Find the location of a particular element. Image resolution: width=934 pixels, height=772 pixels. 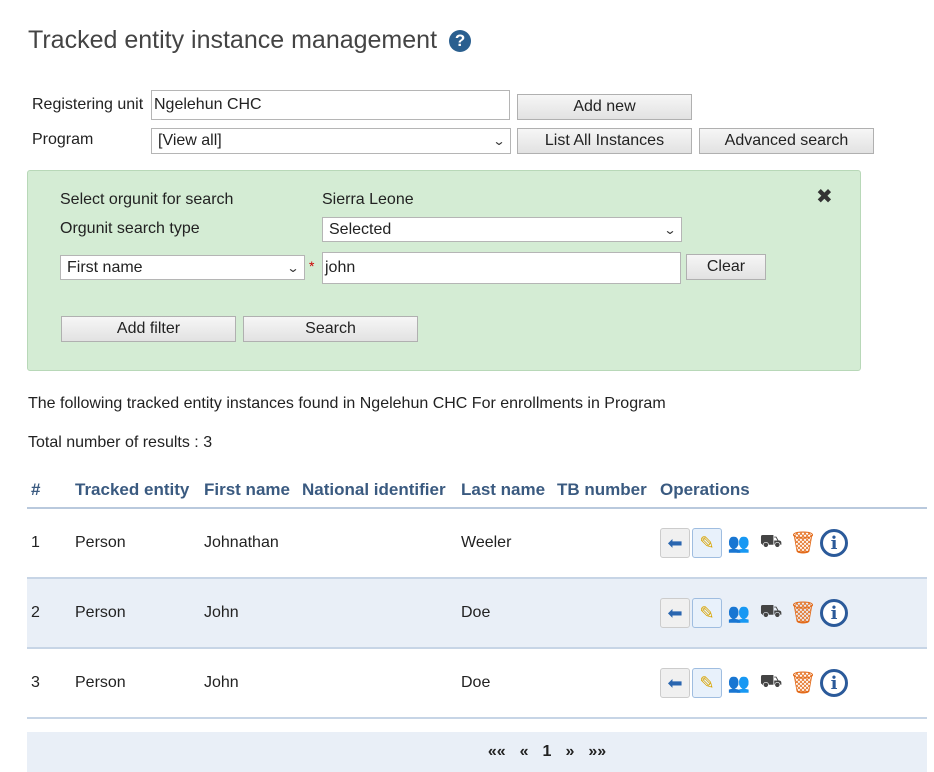

orgunit-search-type-label: Orgunit search type is located at coordinates (130, 228).